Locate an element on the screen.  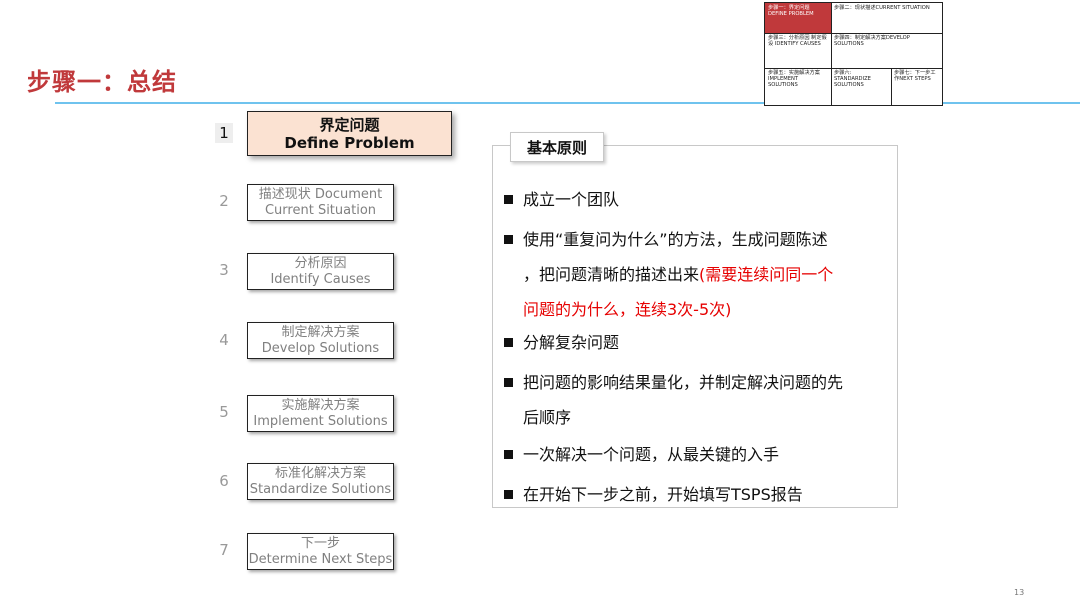
principle-5-line-1: 一次解决一个问题，从最关键的入手 is located at coordinates (651, 454).